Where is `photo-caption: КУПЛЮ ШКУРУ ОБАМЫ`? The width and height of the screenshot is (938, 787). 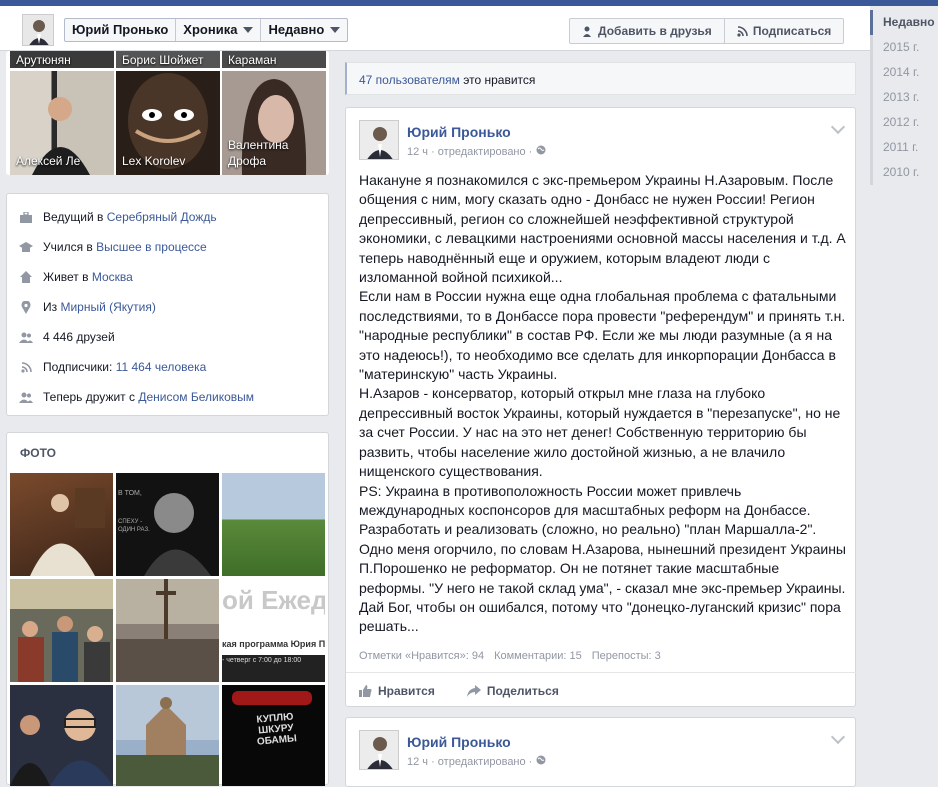 photo-caption: КУПЛЮ ШКУРУ ОБАМЫ is located at coordinates (277, 729).